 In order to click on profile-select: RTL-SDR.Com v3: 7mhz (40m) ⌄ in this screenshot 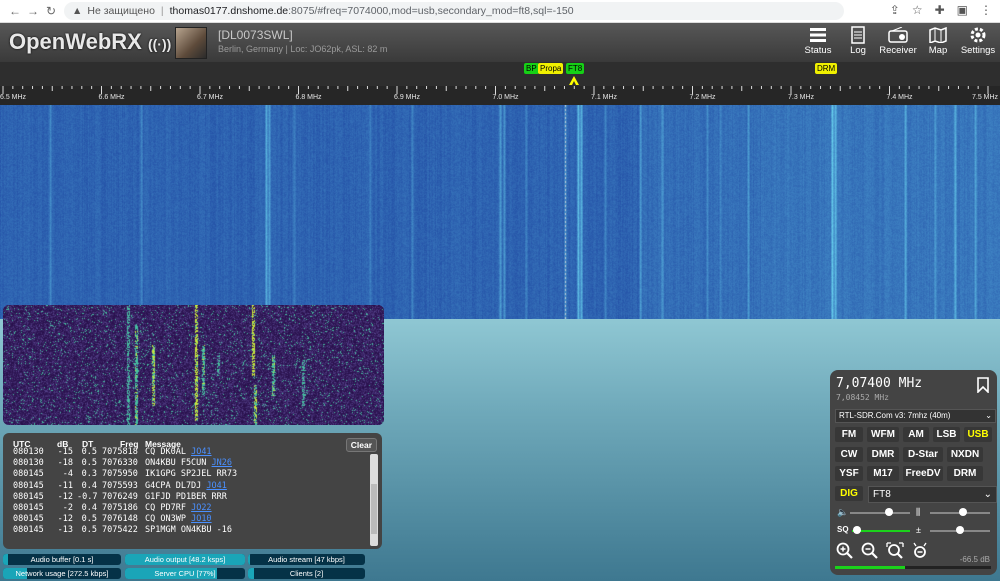, I will do `click(915, 416)`.